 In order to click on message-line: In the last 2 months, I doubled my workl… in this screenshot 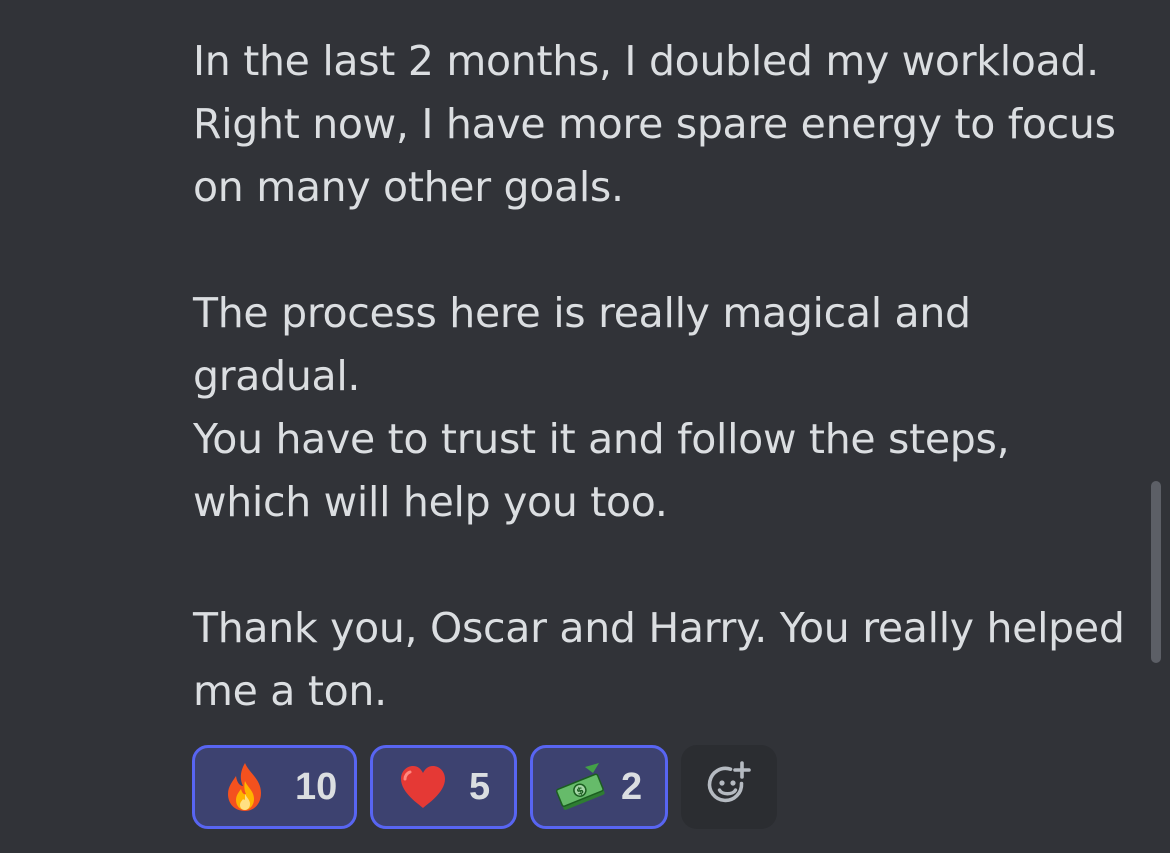, I will do `click(646, 61)`.